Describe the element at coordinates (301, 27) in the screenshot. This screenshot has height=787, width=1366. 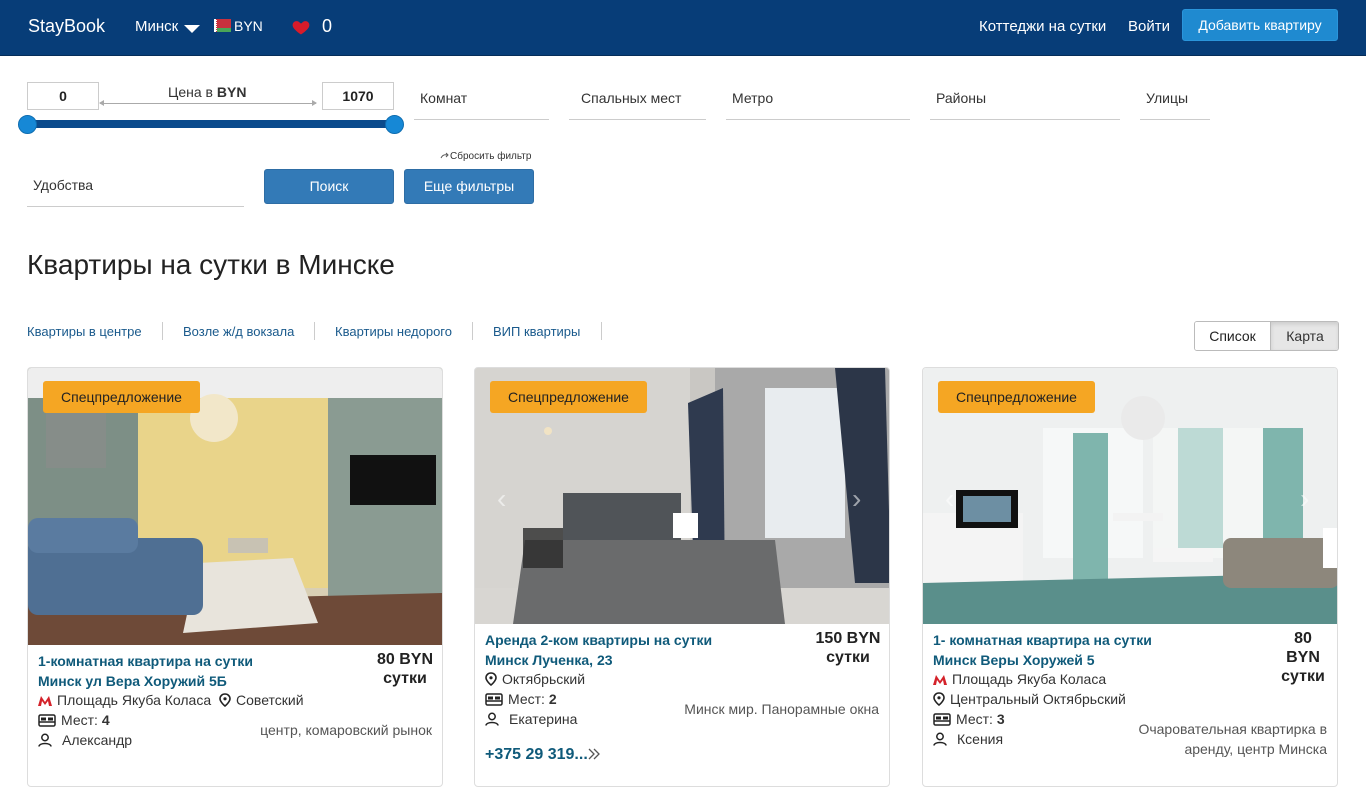
I see `heart-icon` at that location.